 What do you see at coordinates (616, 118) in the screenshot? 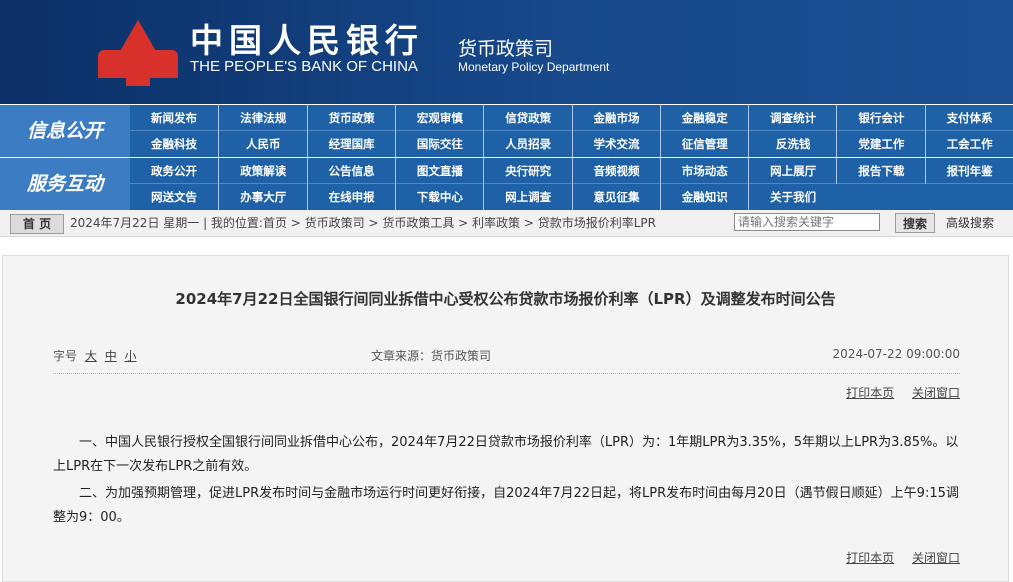
I see `nav-item: 金融市场` at bounding box center [616, 118].